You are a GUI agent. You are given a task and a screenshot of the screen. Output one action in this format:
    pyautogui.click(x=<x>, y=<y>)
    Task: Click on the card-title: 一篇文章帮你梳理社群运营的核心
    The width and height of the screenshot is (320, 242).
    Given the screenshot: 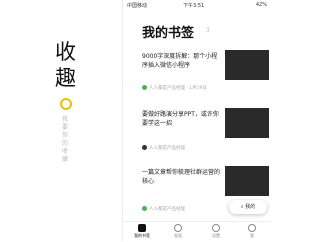 What is the action you would take?
    pyautogui.click(x=181, y=177)
    